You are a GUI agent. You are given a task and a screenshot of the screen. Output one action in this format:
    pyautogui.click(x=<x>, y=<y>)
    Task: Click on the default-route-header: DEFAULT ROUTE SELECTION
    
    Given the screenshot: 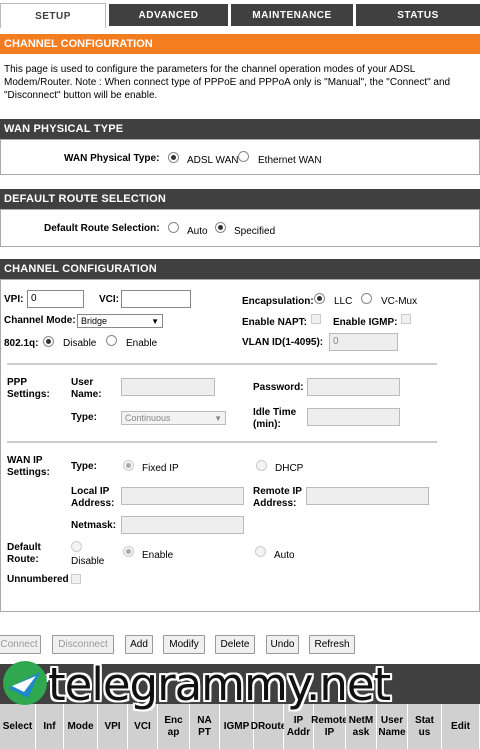 What is the action you would take?
    pyautogui.click(x=240, y=199)
    